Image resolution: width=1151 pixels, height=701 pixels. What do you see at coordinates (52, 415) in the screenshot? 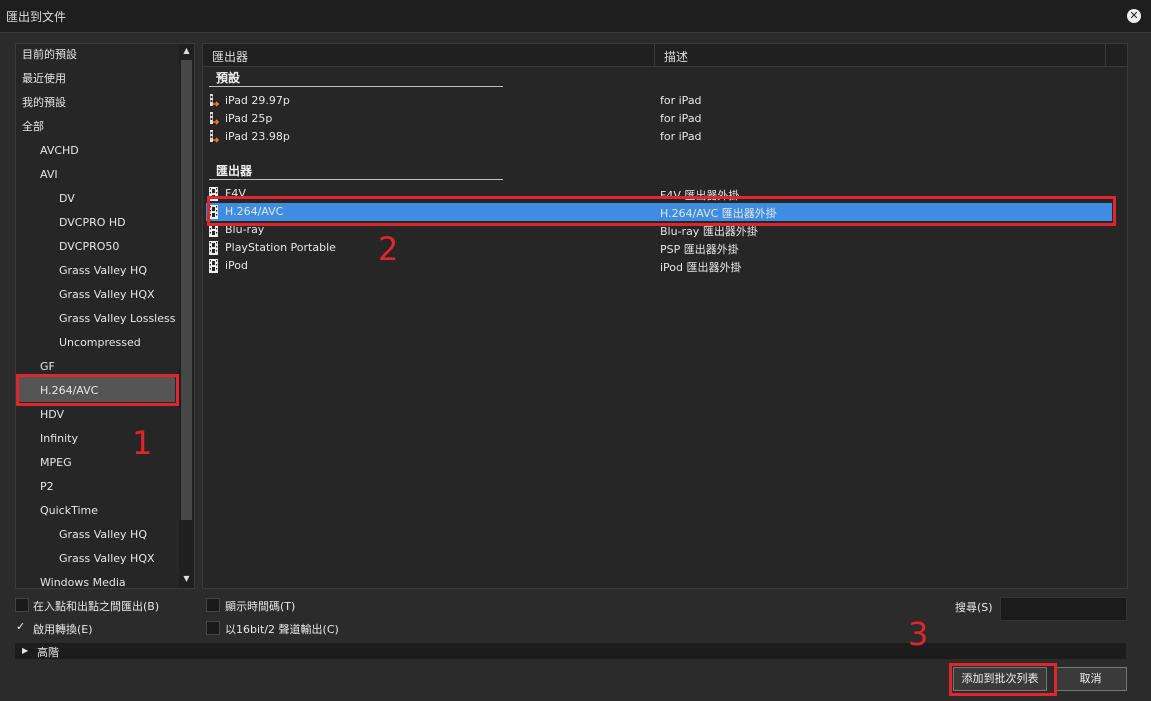
I see `sidebar-item: HDV` at bounding box center [52, 415].